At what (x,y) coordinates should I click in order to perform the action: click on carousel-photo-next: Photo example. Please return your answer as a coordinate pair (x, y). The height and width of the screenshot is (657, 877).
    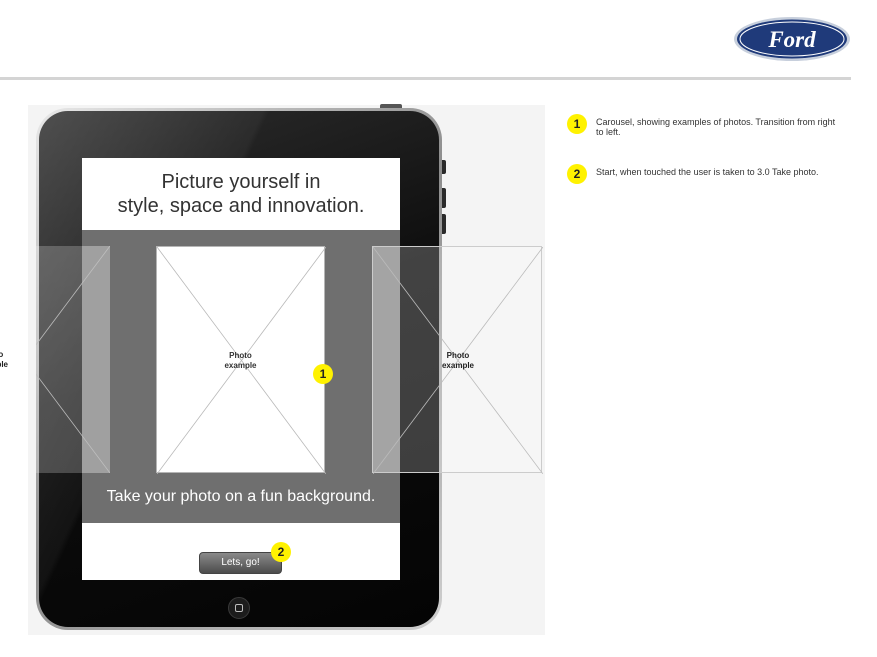
    Looking at the image, I should click on (457, 360).